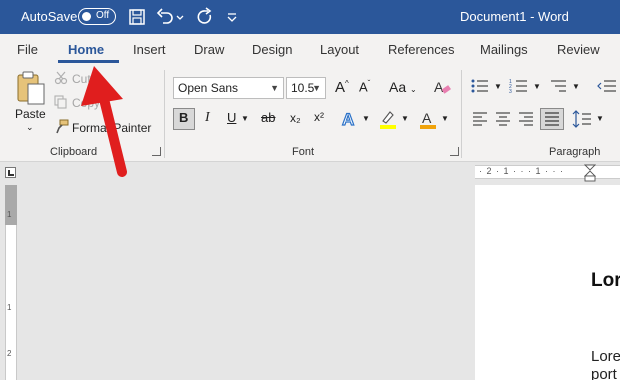 The width and height of the screenshot is (620, 380). I want to click on font-size-select: 10.5 ▼, so click(306, 88).